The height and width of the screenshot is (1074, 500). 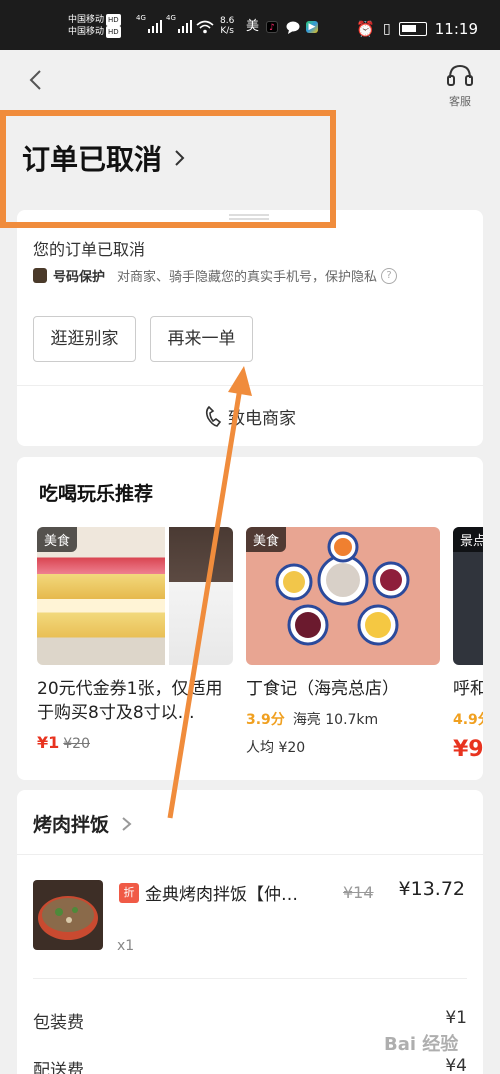 I want to click on recommend-rating-3: 4.9分, so click(x=468, y=720).